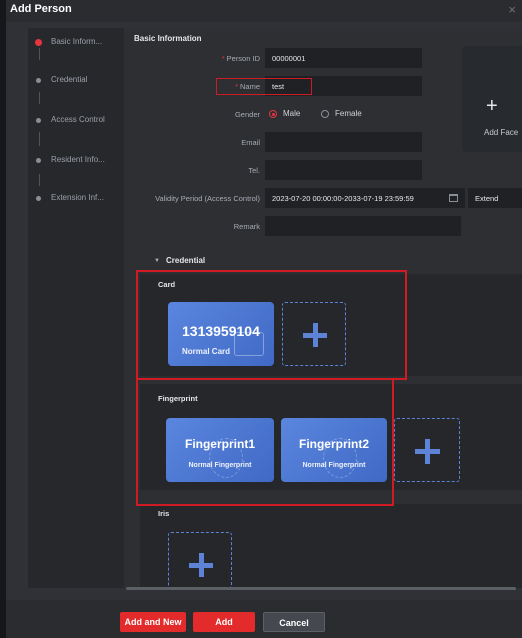 The image size is (522, 638). Describe the element at coordinates (240, 58) in the screenshot. I see `person-id-label: * Person ID` at that location.